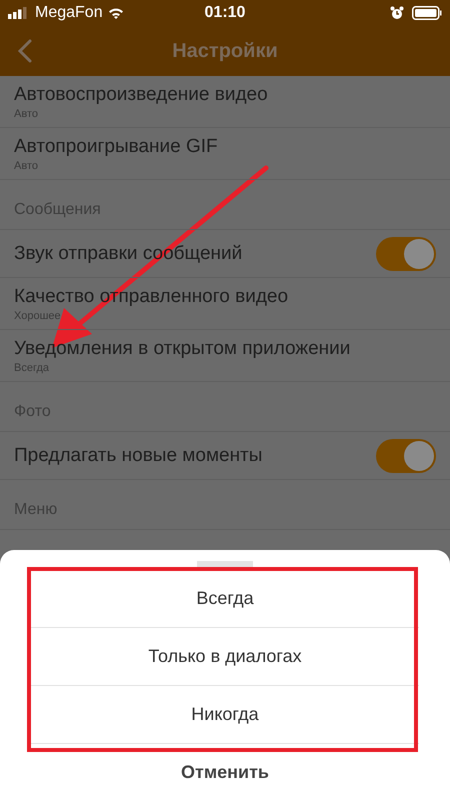 Image resolution: width=450 pixels, height=800 pixels. Describe the element at coordinates (427, 13) in the screenshot. I see `battery-icon` at that location.